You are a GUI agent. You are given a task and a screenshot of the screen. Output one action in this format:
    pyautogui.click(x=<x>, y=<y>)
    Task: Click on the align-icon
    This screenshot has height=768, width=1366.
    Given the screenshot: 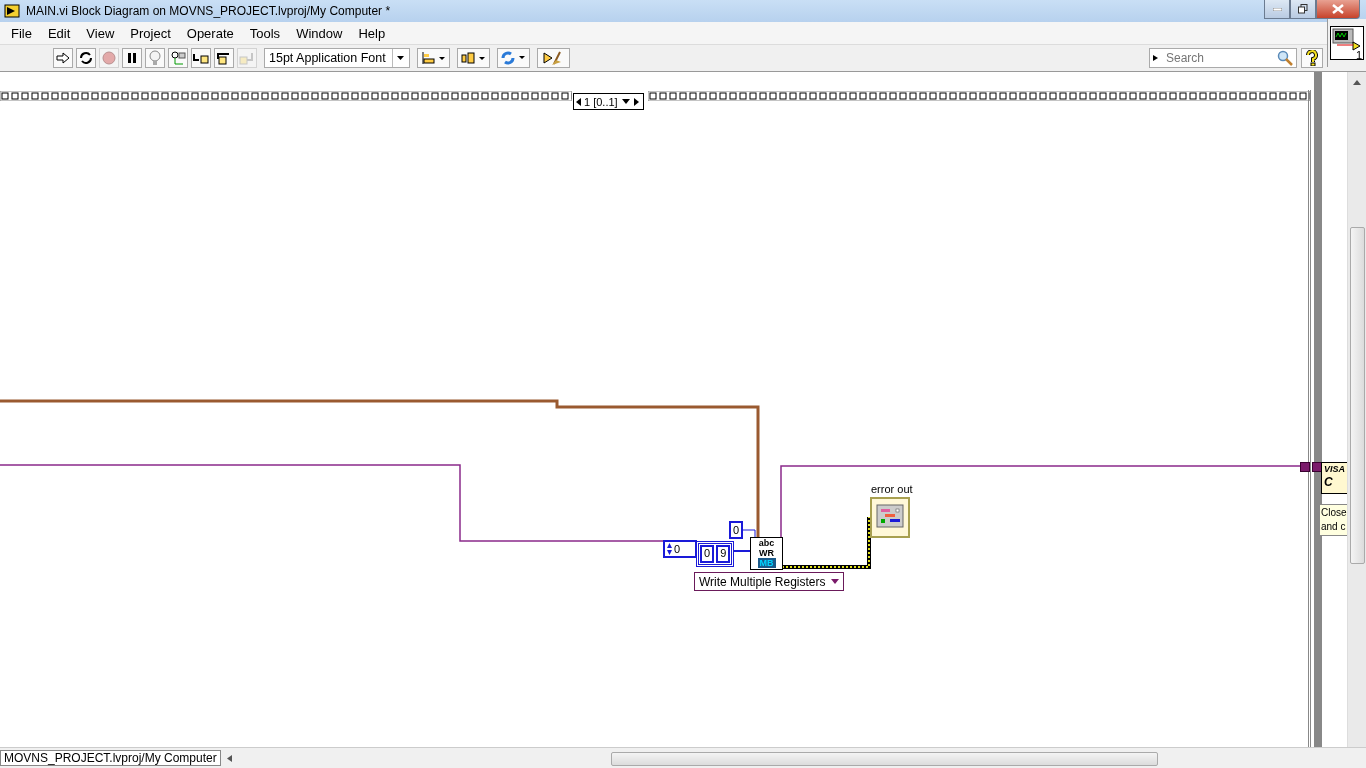 What is the action you would take?
    pyautogui.click(x=433, y=58)
    